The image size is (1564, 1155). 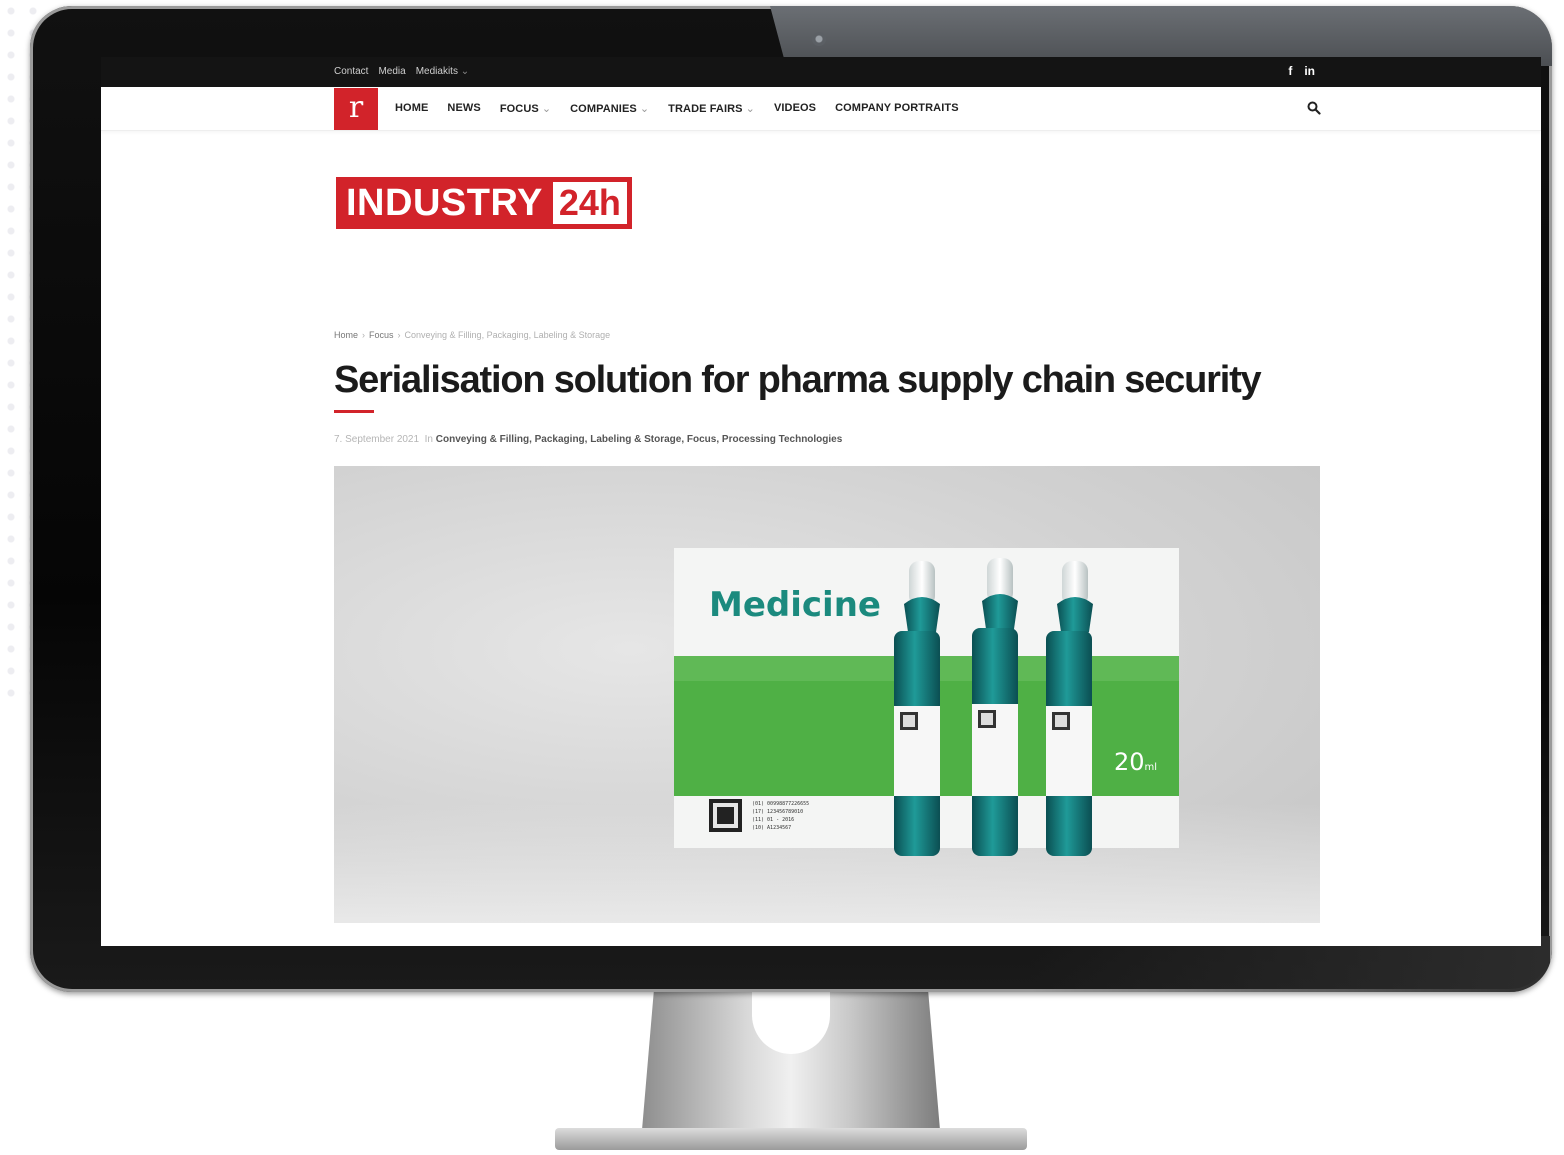 What do you see at coordinates (354, 411) in the screenshot?
I see `title-underline` at bounding box center [354, 411].